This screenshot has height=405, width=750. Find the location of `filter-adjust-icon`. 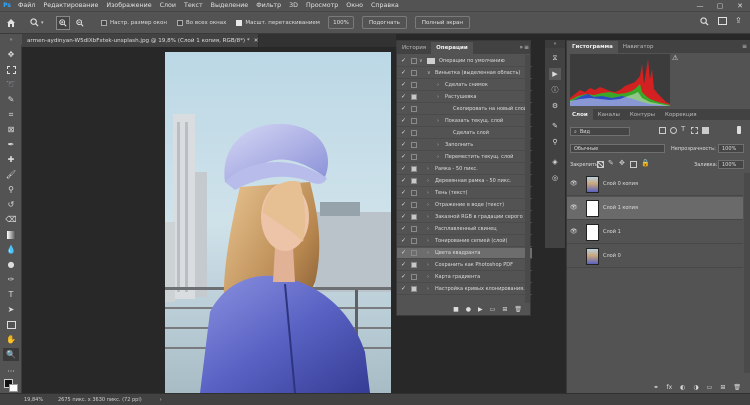

filter-adjust-icon is located at coordinates (673, 130).